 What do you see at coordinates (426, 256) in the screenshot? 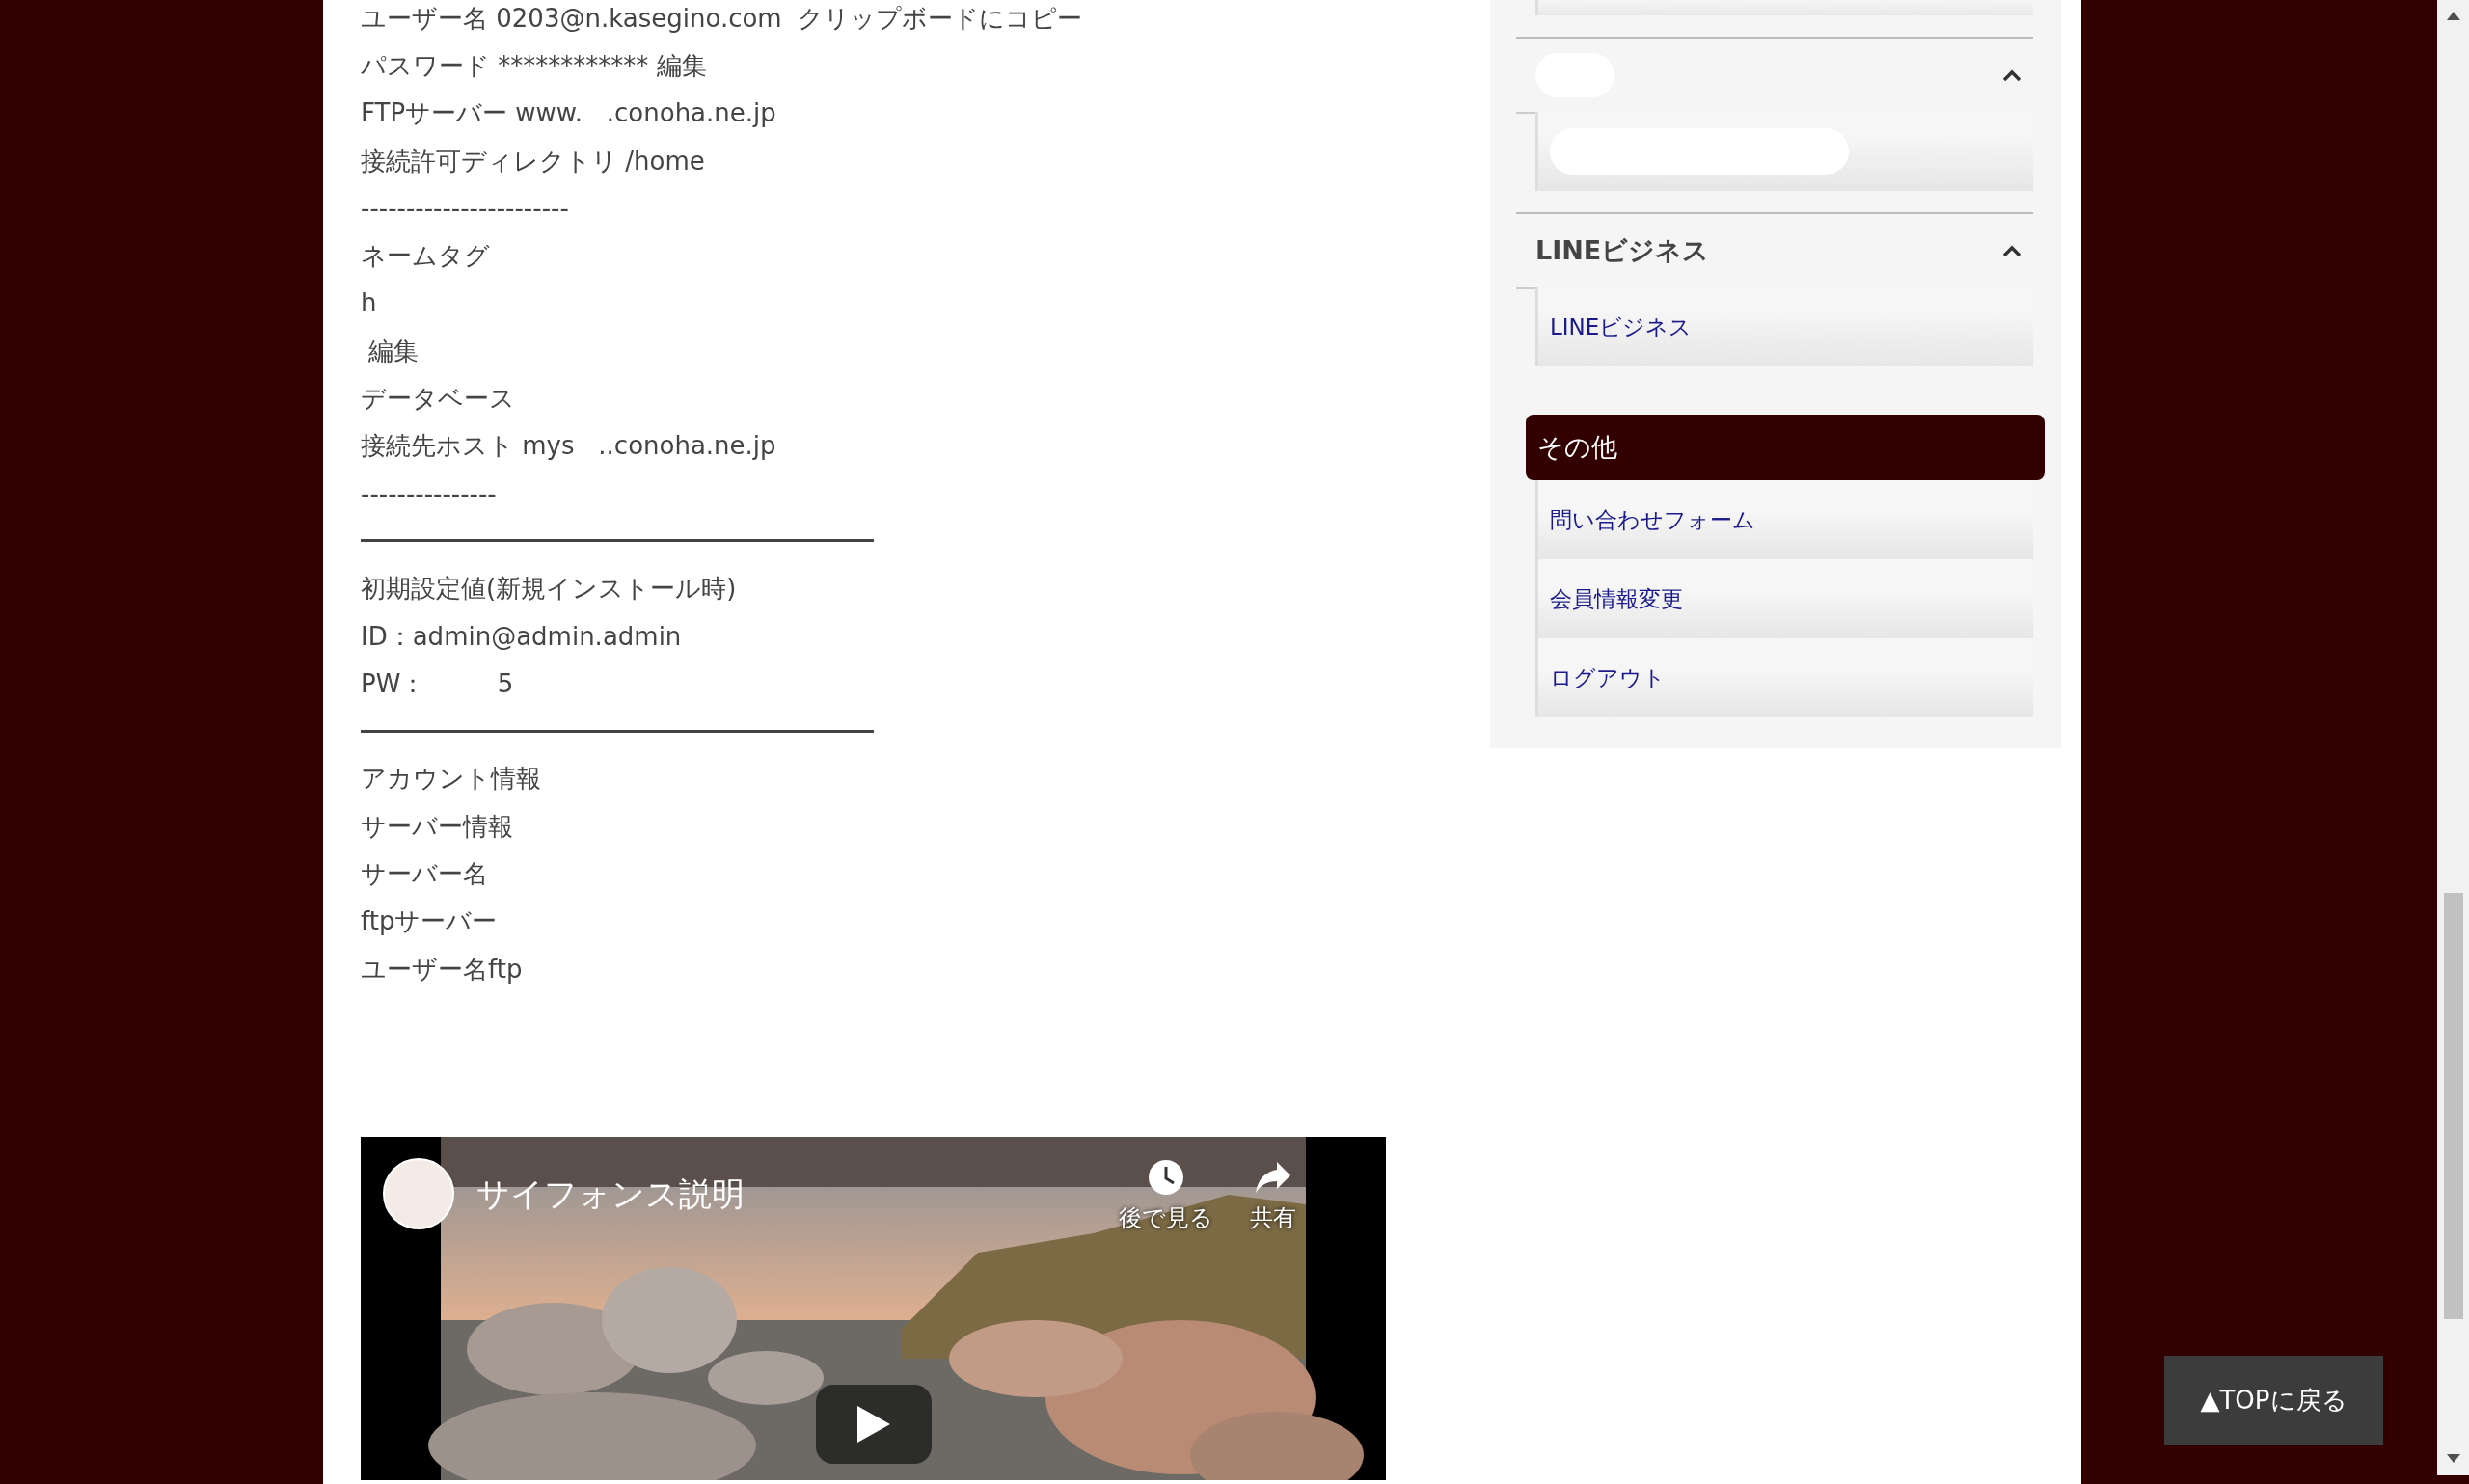
I see `text-line: ネームタグ` at bounding box center [426, 256].